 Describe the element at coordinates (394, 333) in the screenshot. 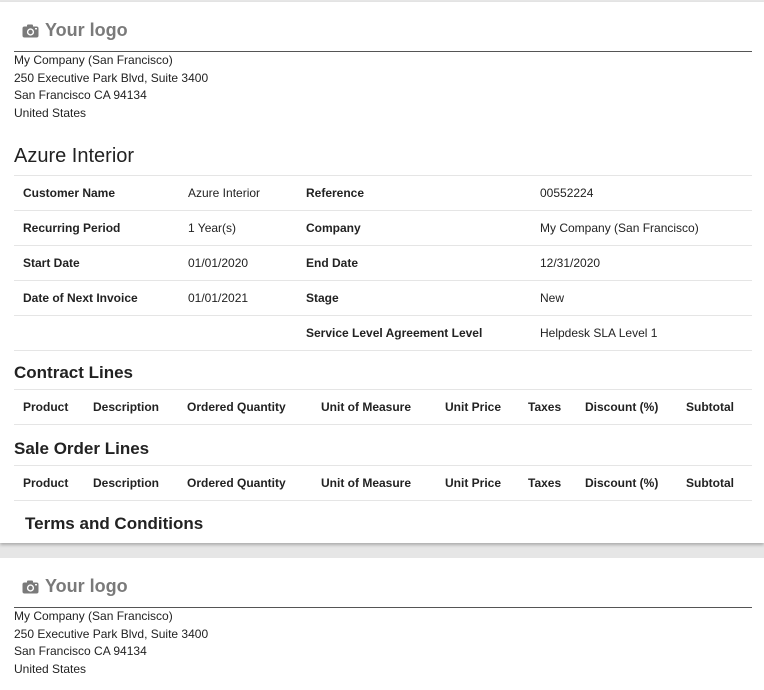

I see `info-label: Service Level Agreement Level` at that location.